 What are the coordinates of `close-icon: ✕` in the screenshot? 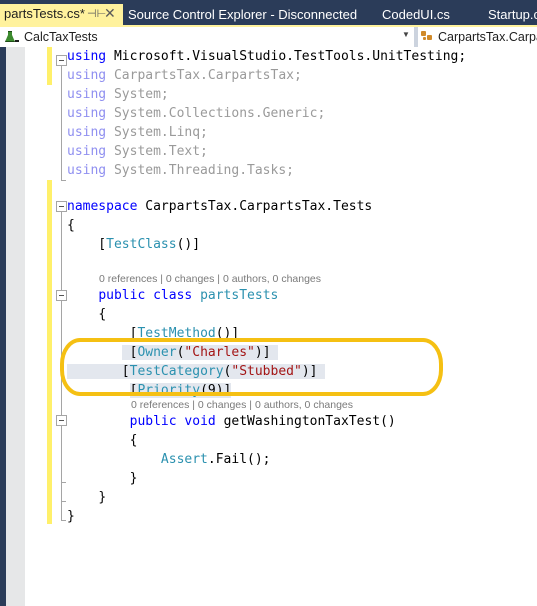 It's located at (110, 13).